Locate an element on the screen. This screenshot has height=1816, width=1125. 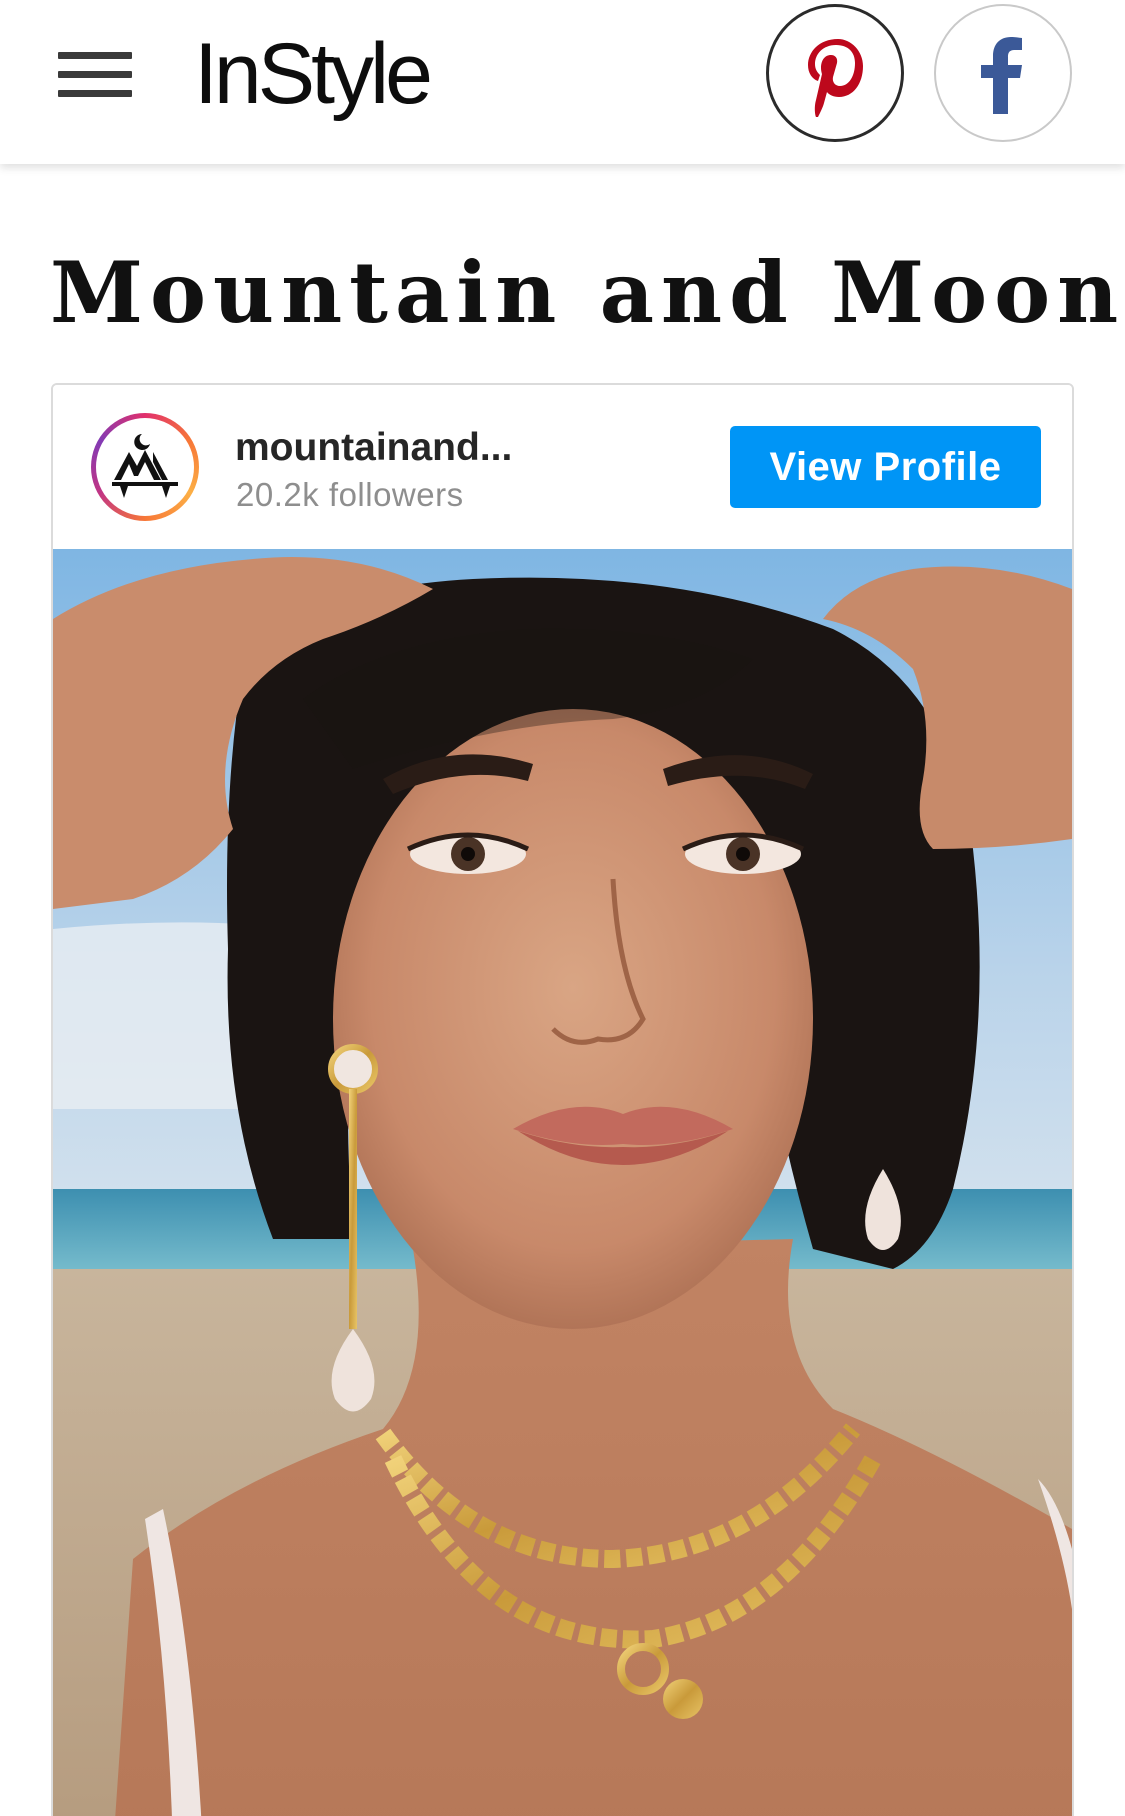
pinterest-share-button is located at coordinates (835, 73).